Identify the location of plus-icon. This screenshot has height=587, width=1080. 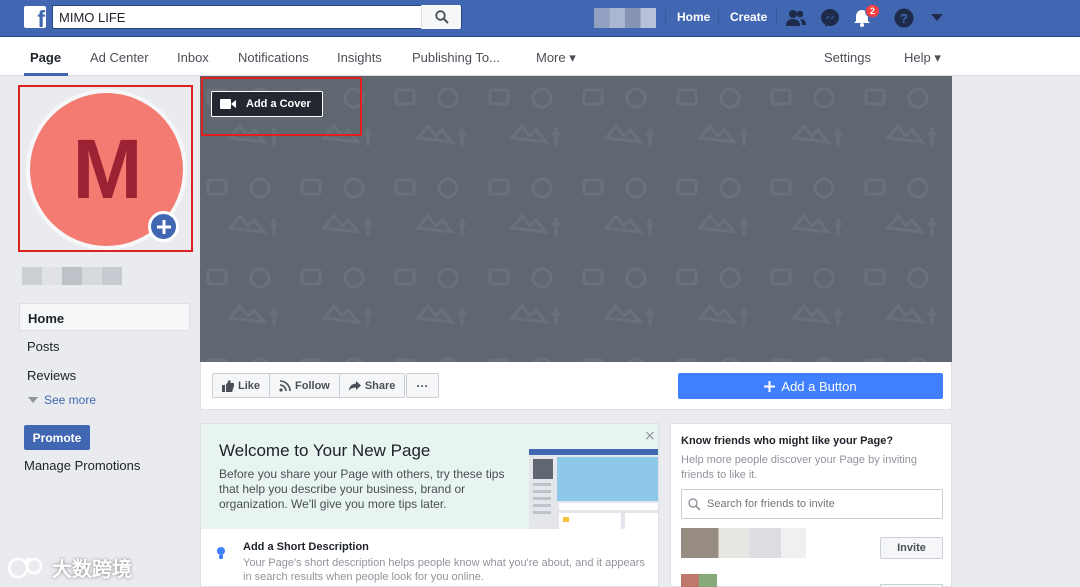
(770, 386).